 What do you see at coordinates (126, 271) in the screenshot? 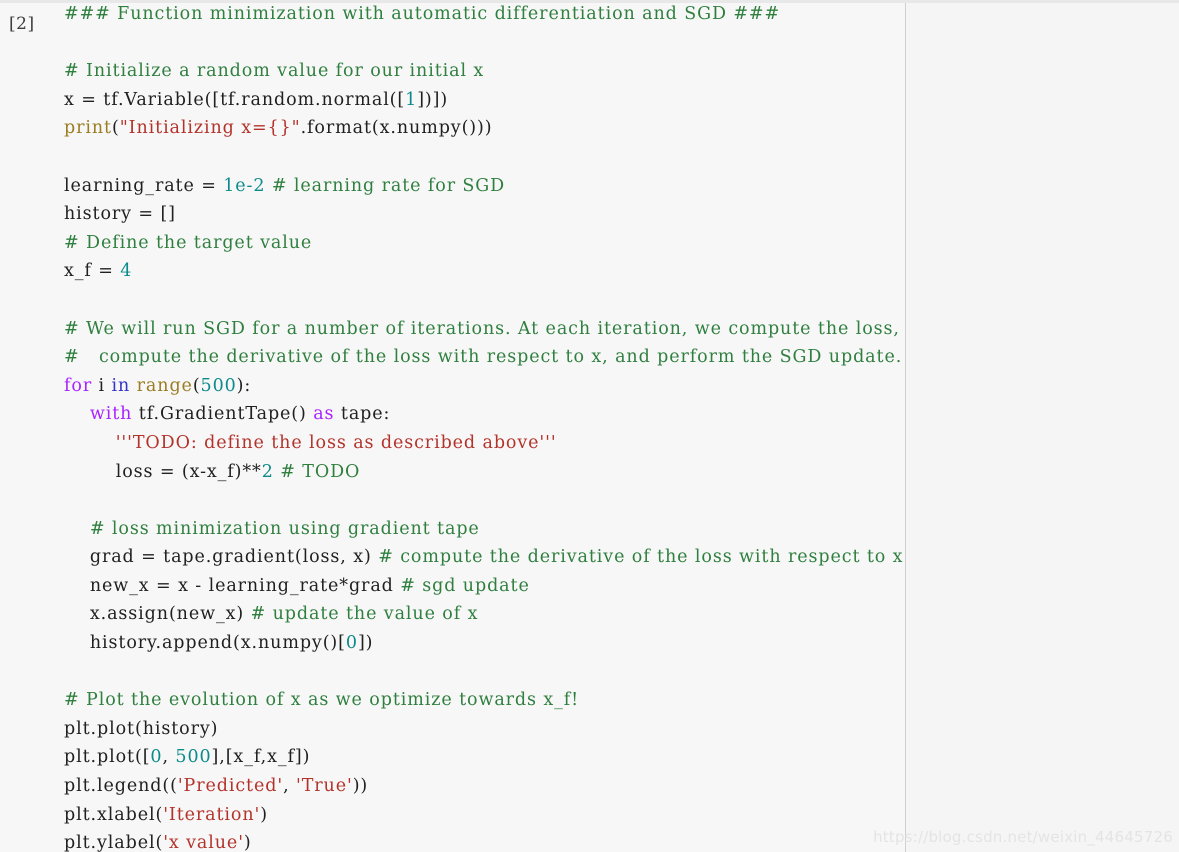
I see `code-token-number: 4` at bounding box center [126, 271].